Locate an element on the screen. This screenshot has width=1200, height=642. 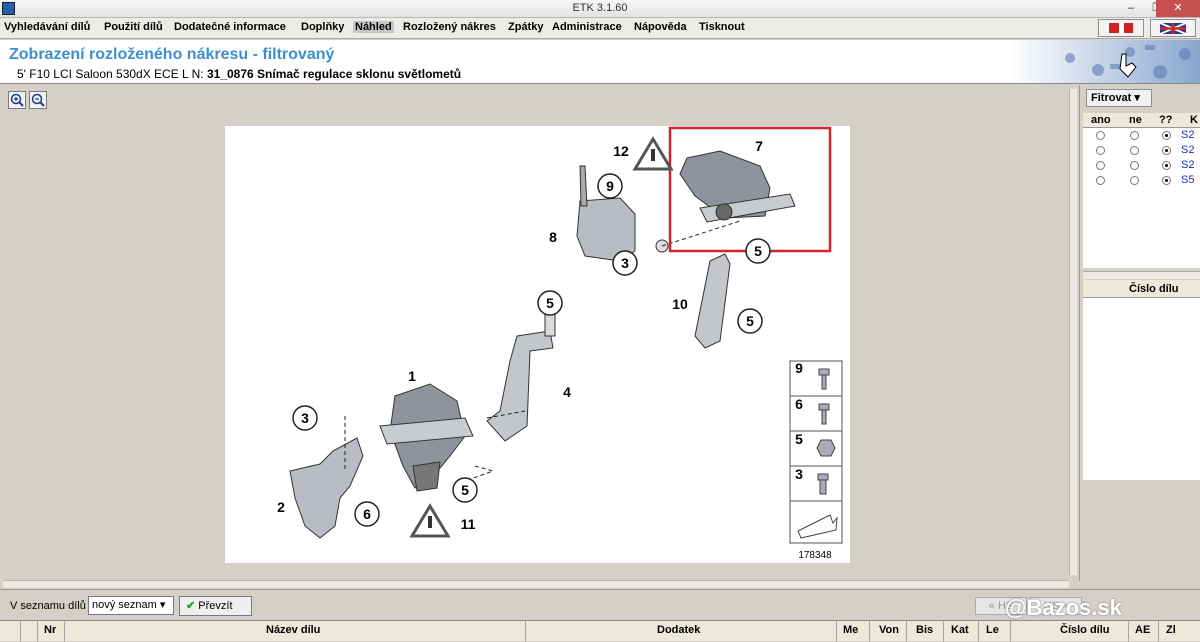
zoom-out-icon is located at coordinates (38, 100).